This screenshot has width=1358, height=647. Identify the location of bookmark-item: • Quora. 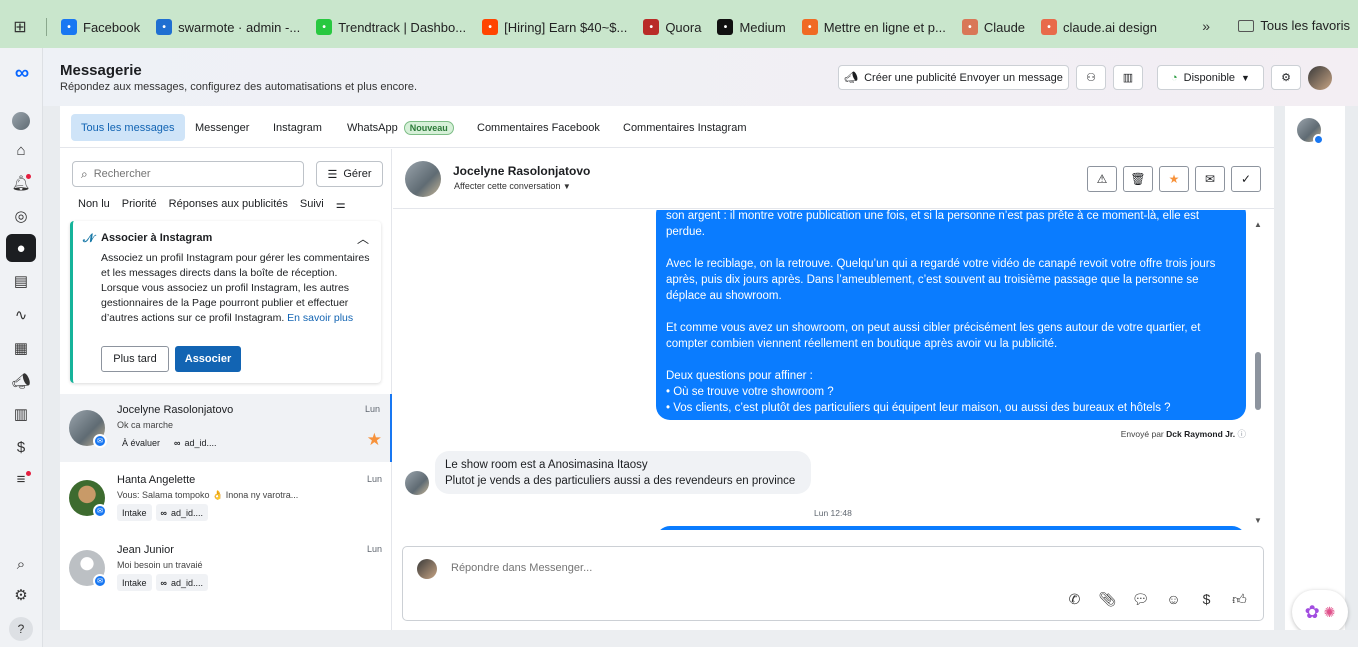
(672, 27).